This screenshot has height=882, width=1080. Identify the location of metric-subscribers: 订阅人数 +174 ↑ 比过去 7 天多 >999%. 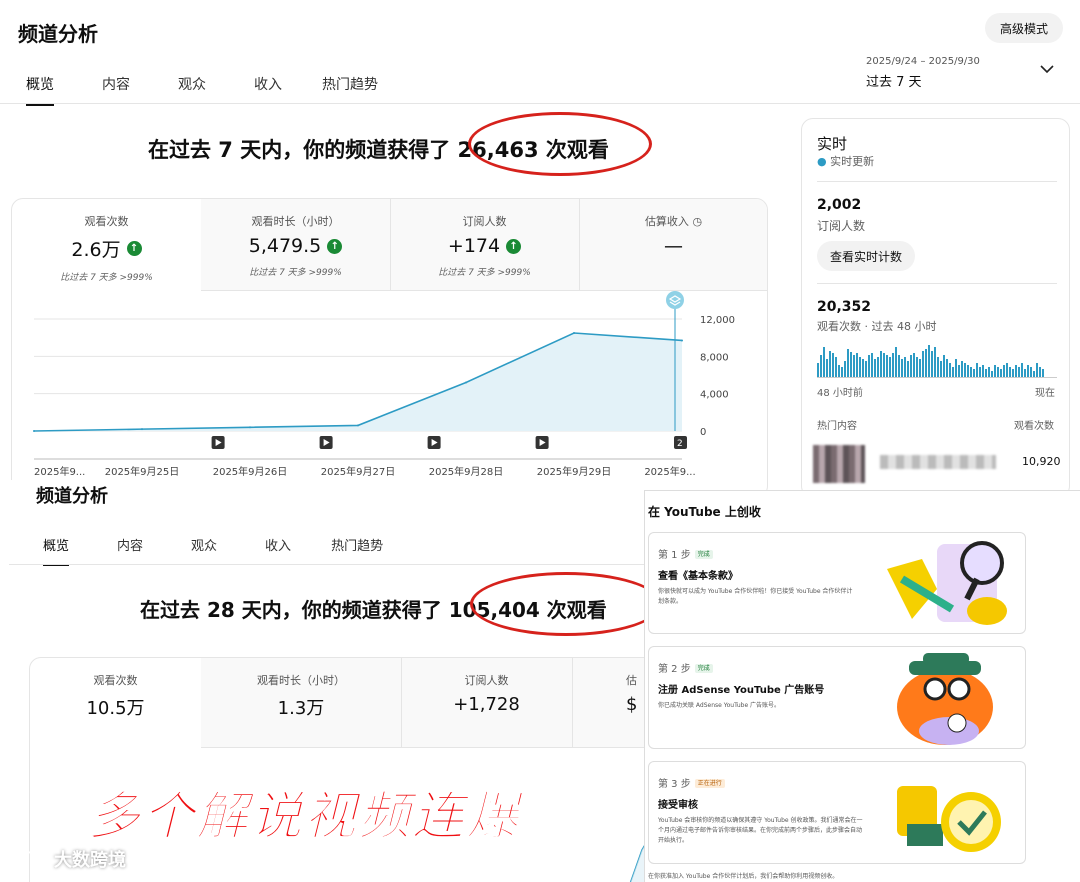
(484, 245).